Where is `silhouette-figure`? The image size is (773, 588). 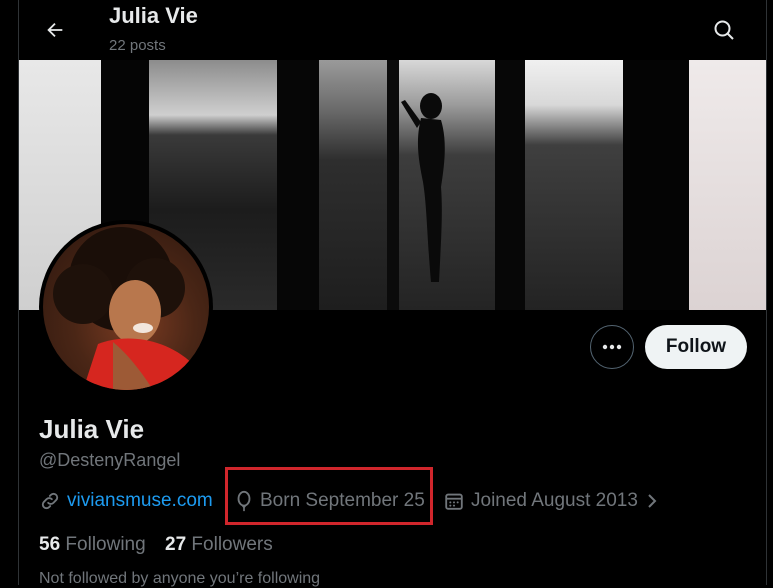
silhouette-figure is located at coordinates (423, 187).